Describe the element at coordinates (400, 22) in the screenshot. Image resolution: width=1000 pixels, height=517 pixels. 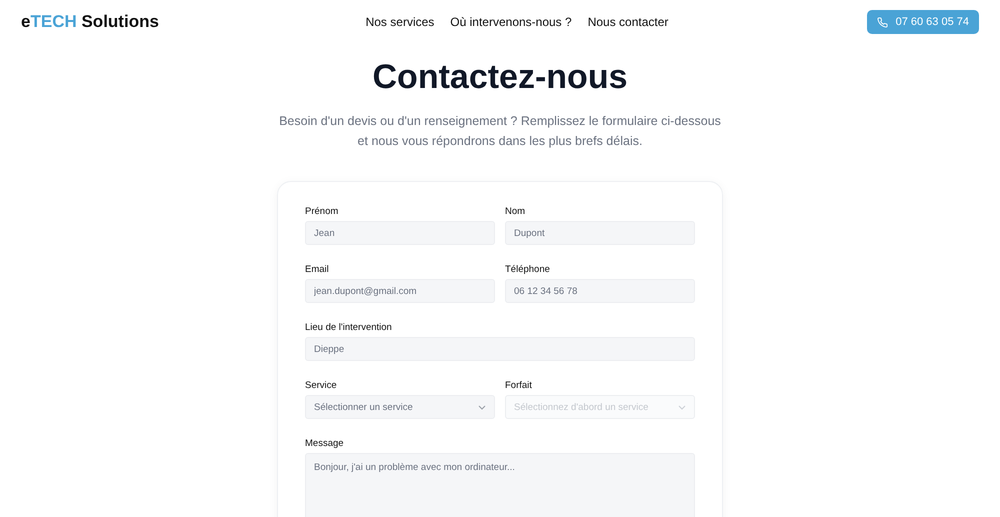
I see `nav-link: Nos services` at that location.